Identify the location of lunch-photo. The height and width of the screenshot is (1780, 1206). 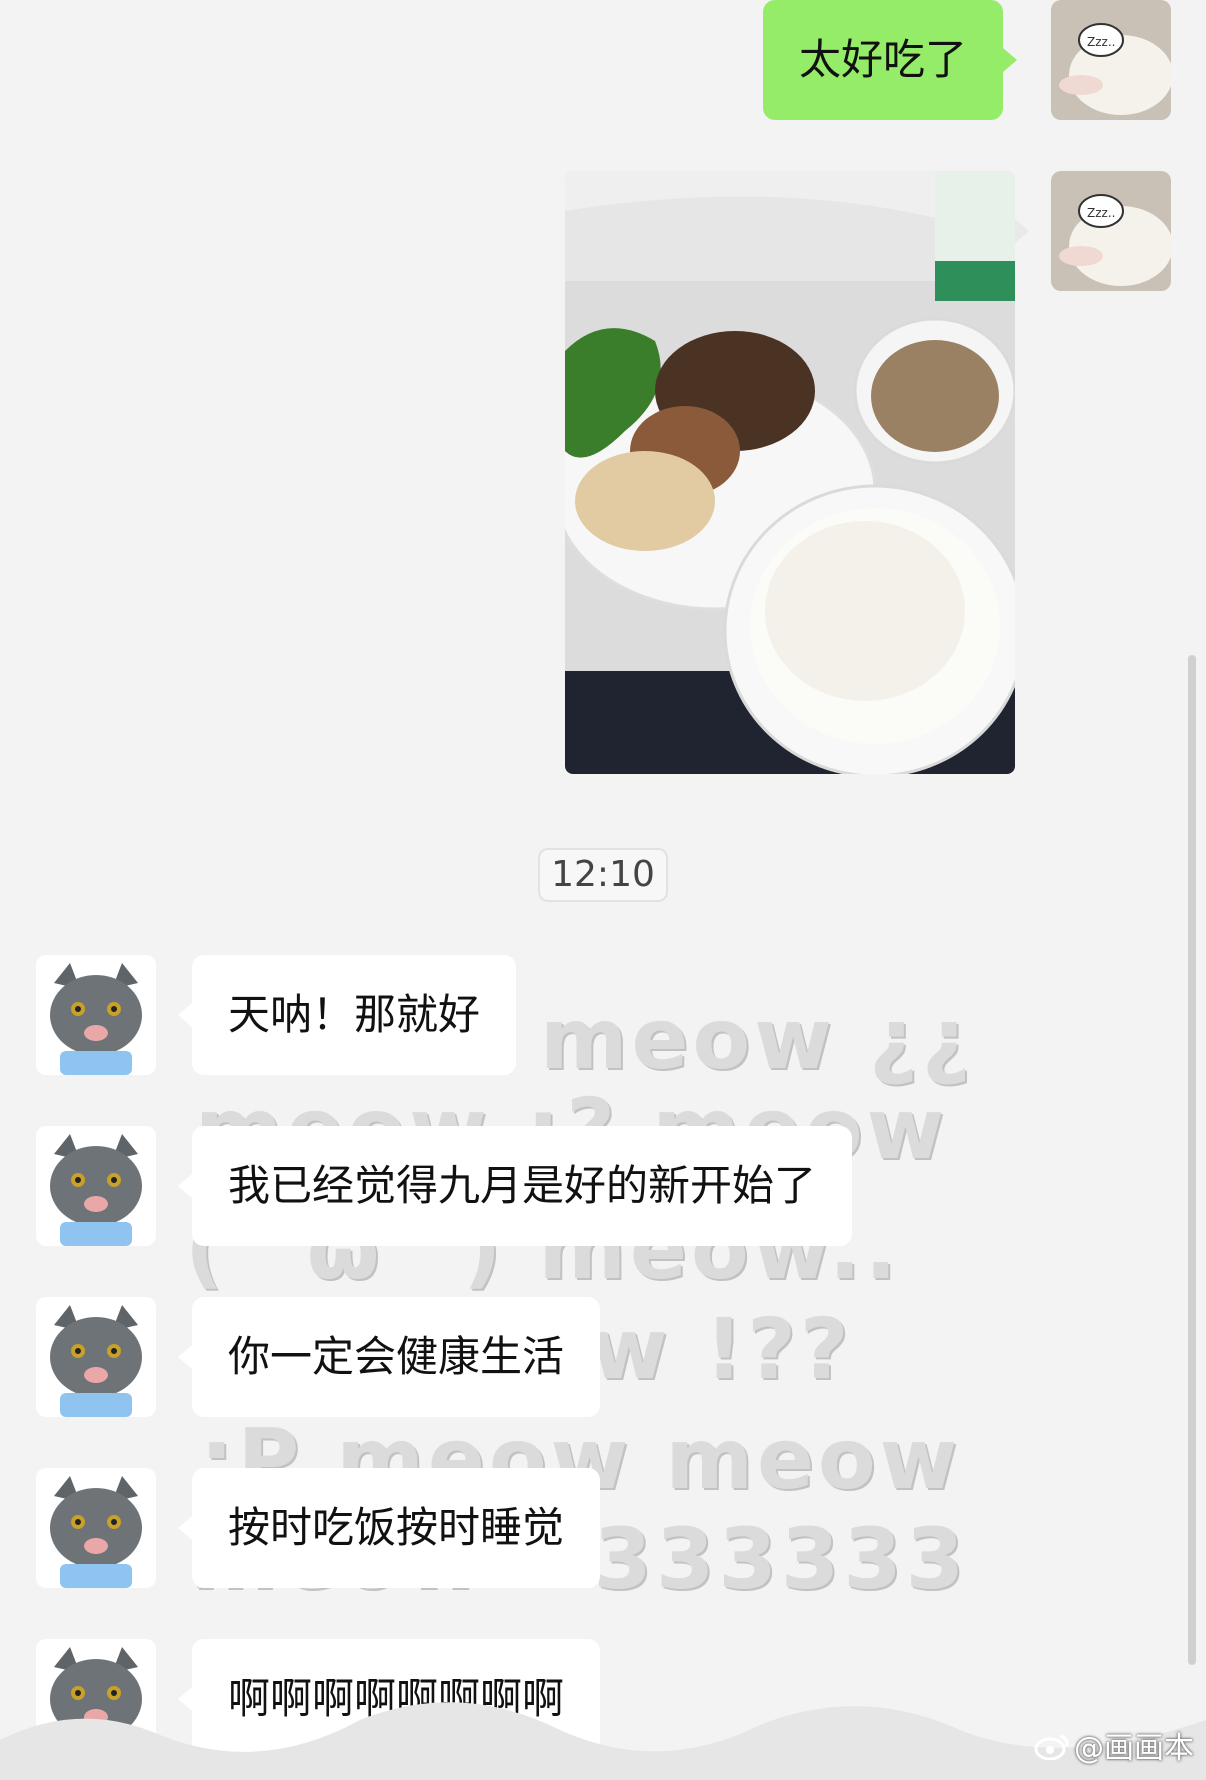
(790, 472).